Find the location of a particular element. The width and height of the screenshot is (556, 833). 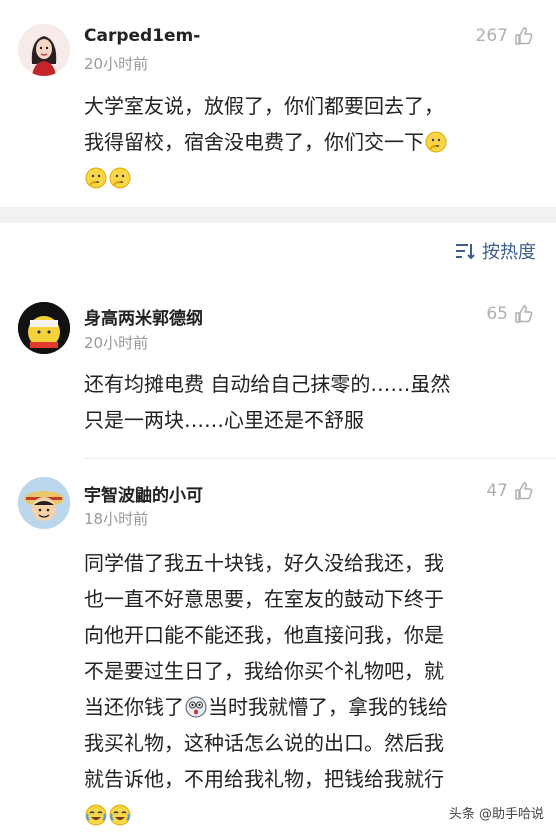

like-count: 267 is located at coordinates (491, 36).